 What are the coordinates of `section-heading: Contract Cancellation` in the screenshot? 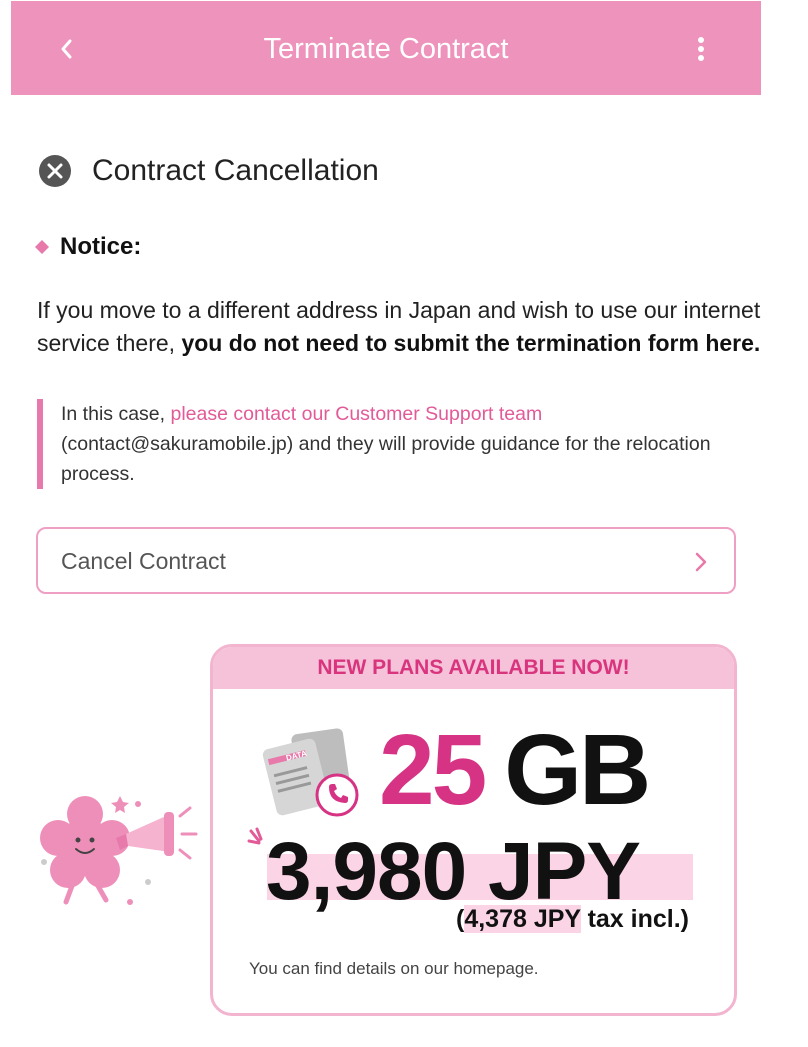 It's located at (208, 171).